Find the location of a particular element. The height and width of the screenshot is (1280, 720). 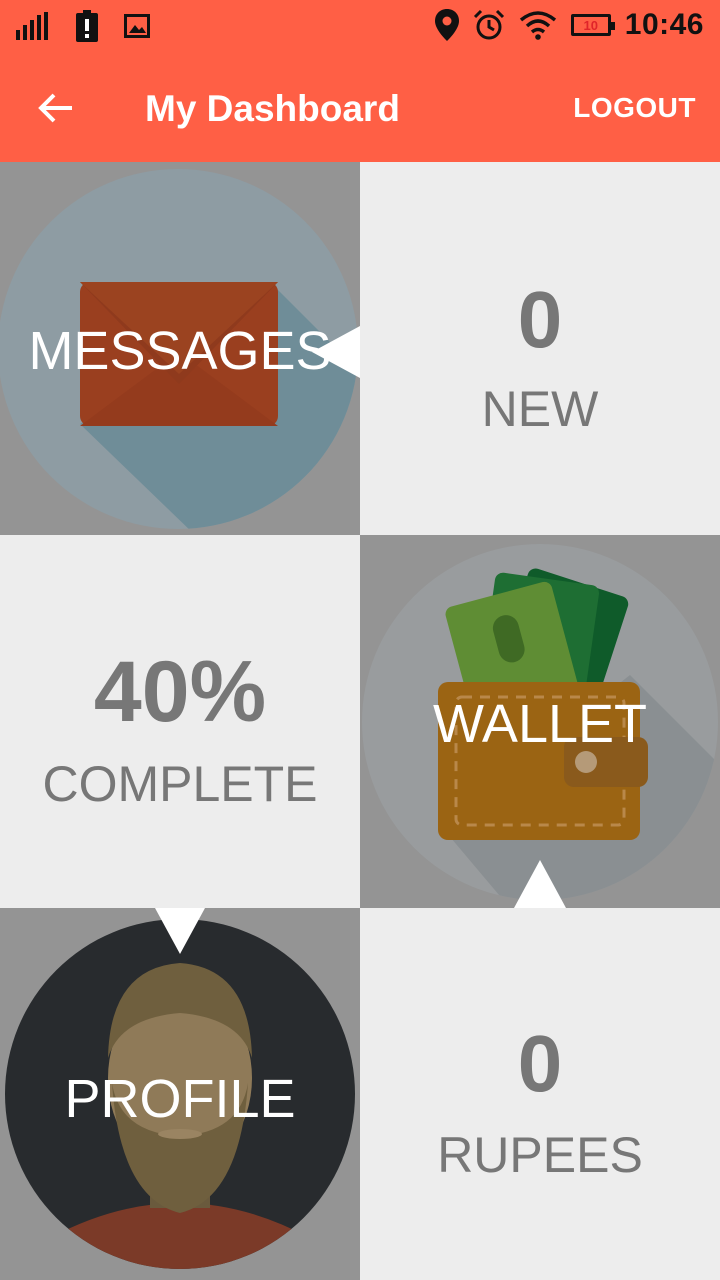

wallet-amount-tile: 0 RUPEES is located at coordinates (540, 1094).